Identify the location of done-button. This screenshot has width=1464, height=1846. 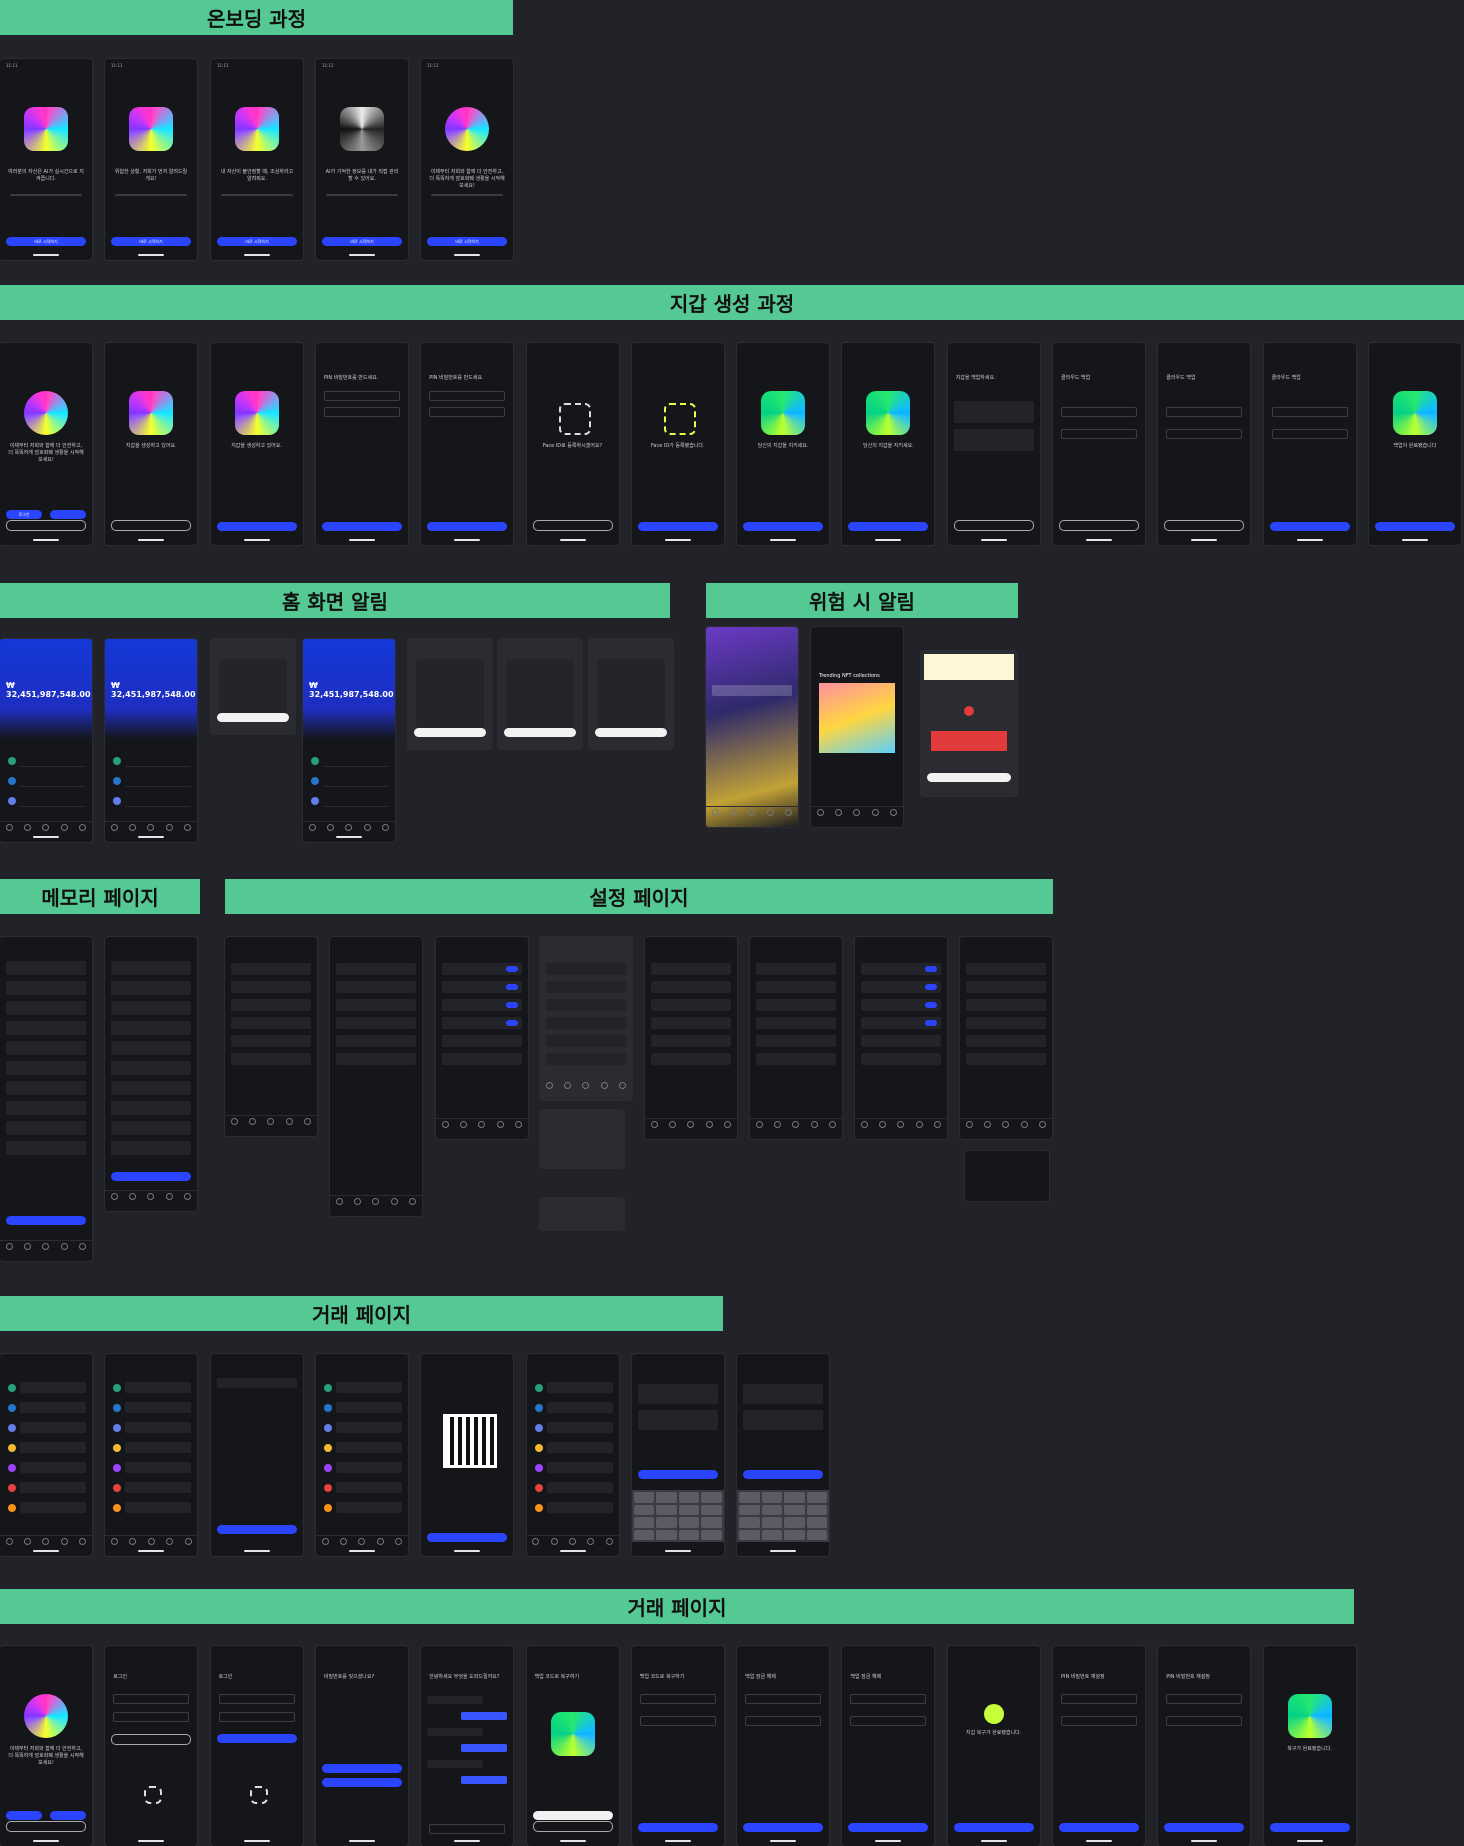
(1309, 1827).